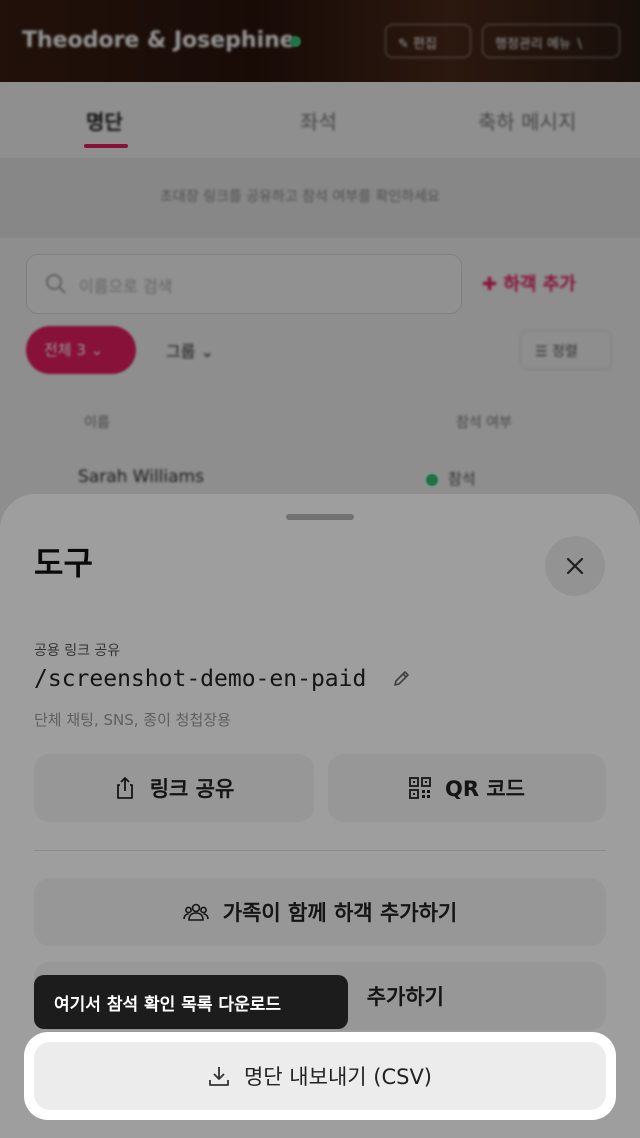 This screenshot has width=640, height=1138. Describe the element at coordinates (219, 1076) in the screenshot. I see `download-icon` at that location.